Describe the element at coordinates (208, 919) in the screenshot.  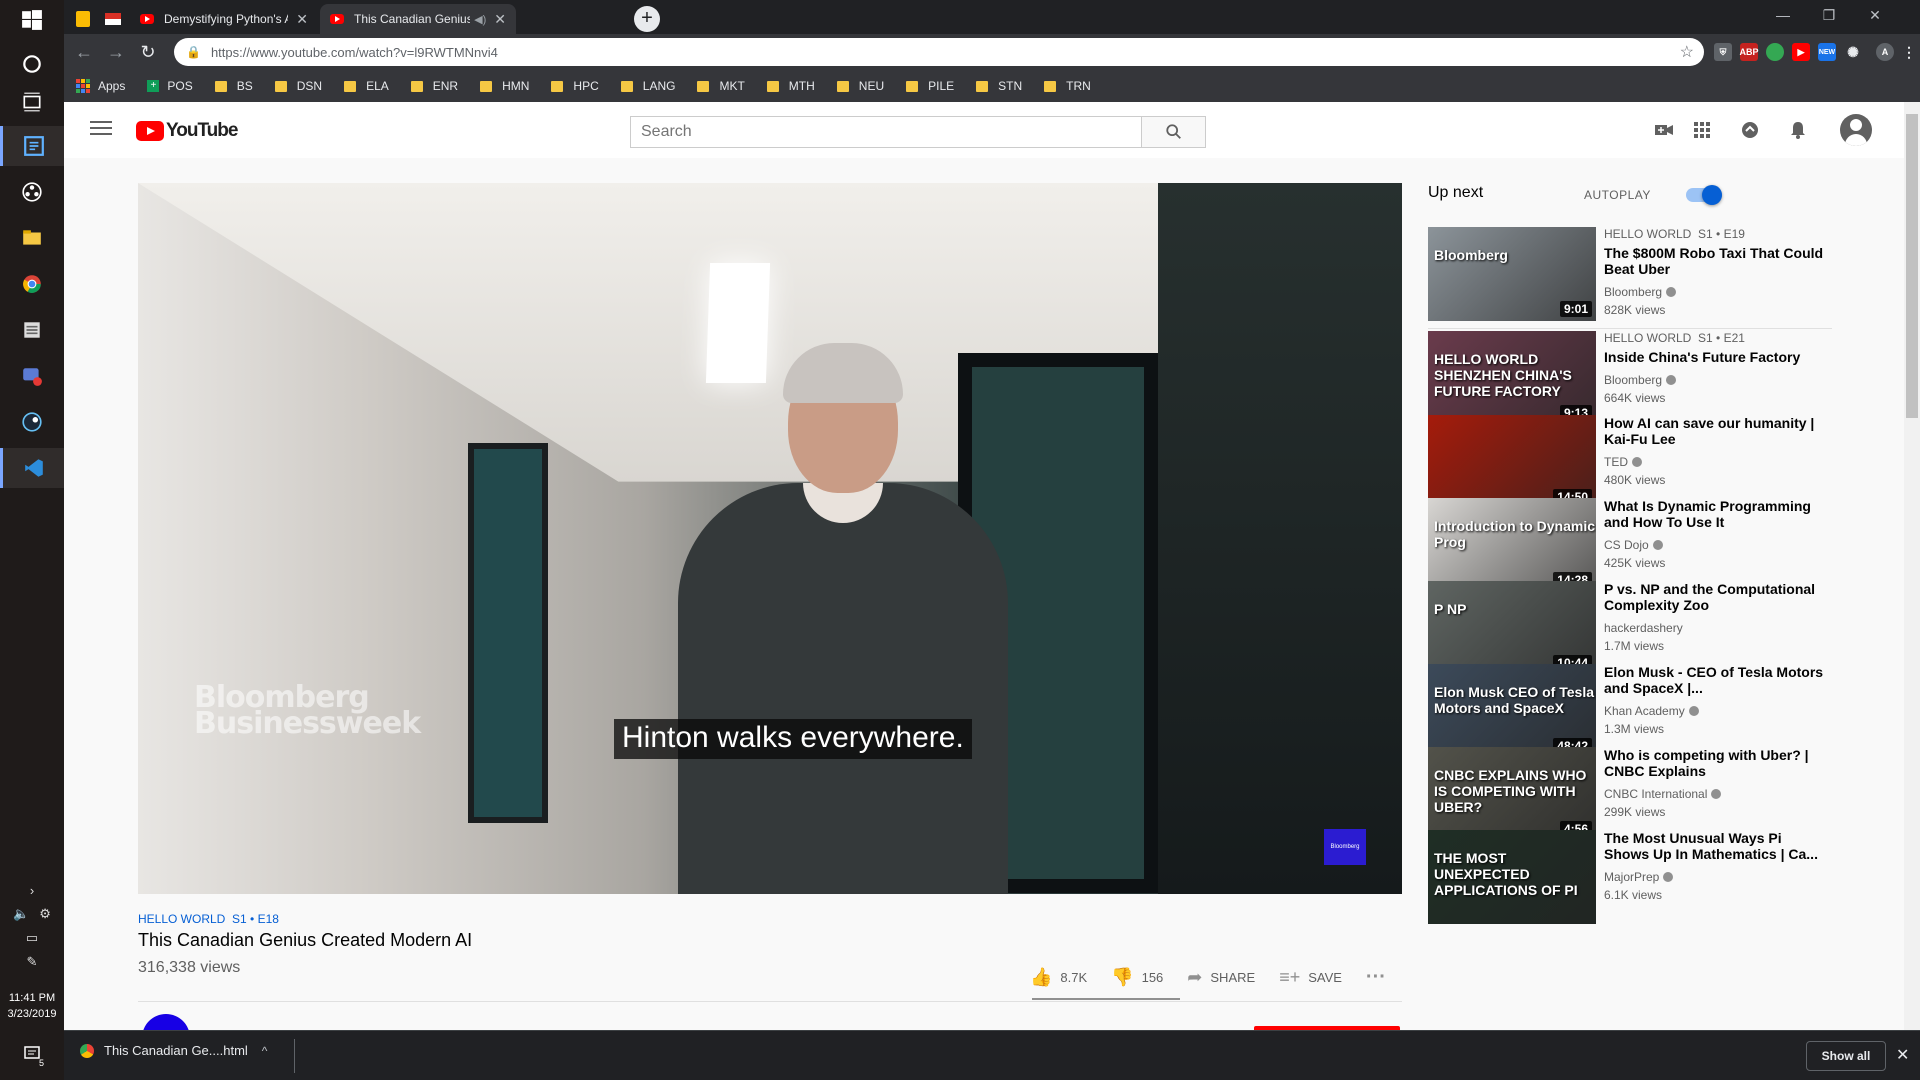
I see `video-series-link: HELLO WORLD S1 • E18` at that location.